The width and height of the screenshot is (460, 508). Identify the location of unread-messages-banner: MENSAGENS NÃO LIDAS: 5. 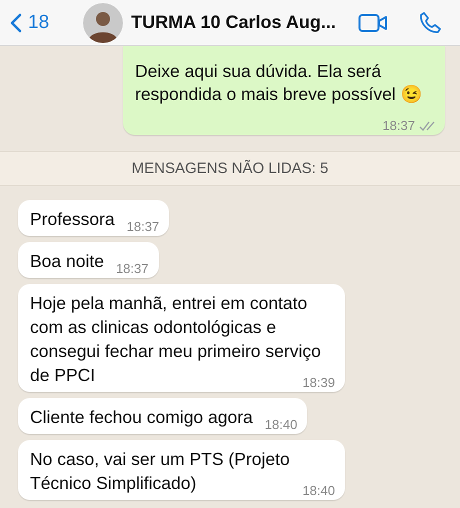
(230, 168).